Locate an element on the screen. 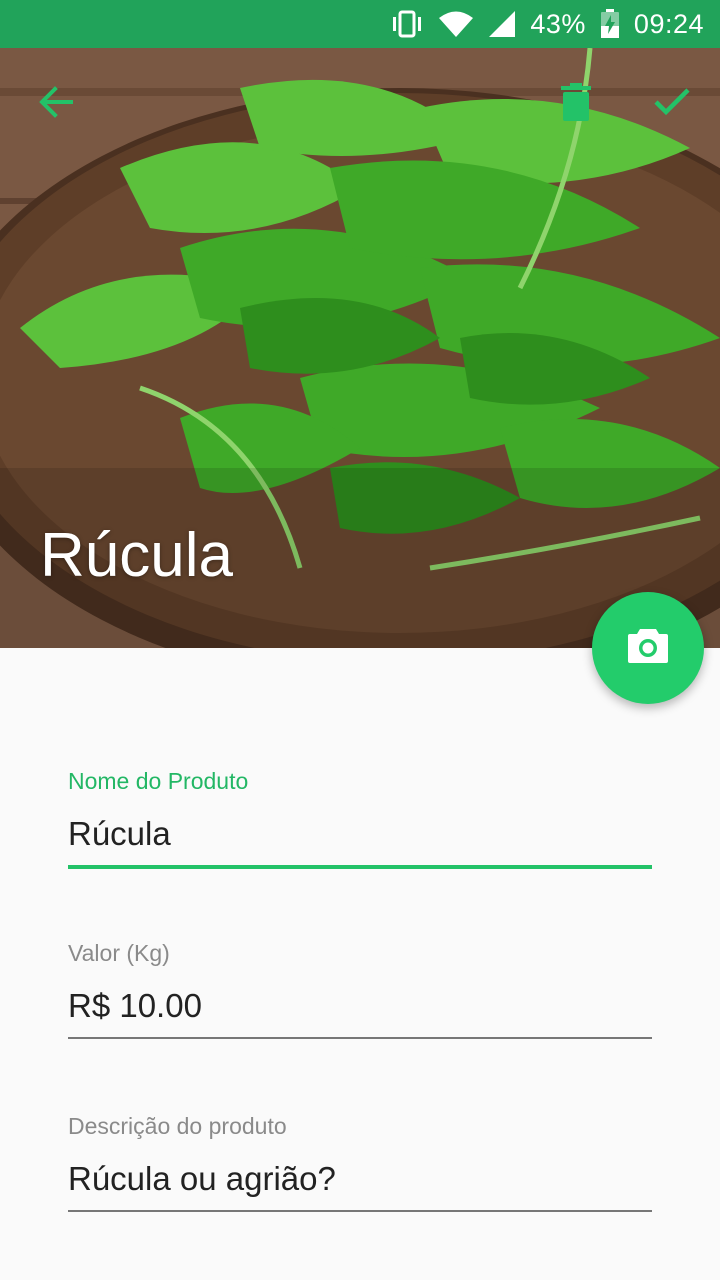 Image resolution: width=720 pixels, height=1280 pixels. back-button is located at coordinates (56, 104).